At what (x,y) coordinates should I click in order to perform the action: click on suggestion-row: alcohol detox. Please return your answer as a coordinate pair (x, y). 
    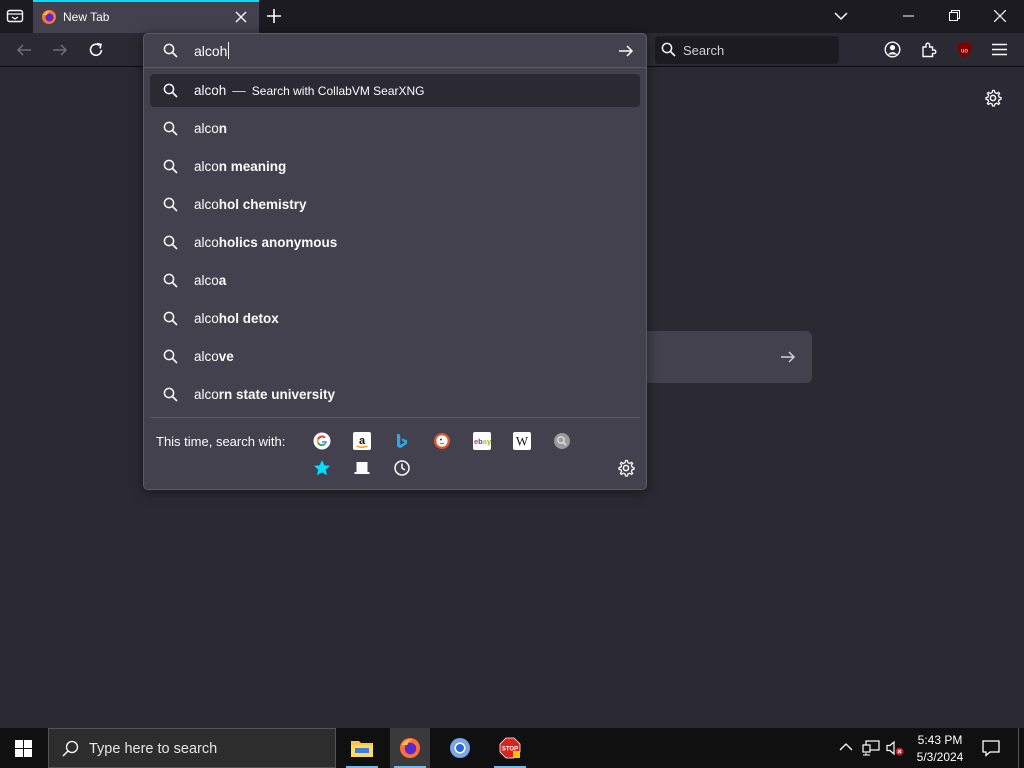
    Looking at the image, I should click on (395, 318).